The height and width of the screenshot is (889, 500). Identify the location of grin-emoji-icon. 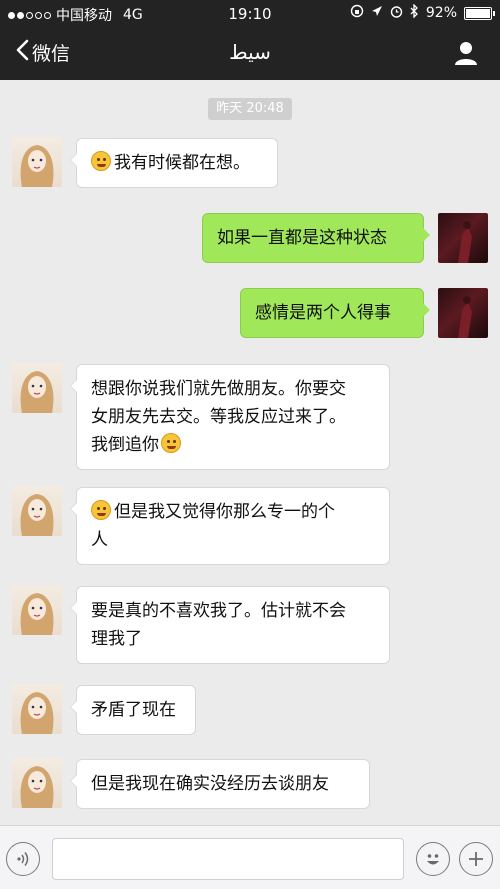
(171, 443).